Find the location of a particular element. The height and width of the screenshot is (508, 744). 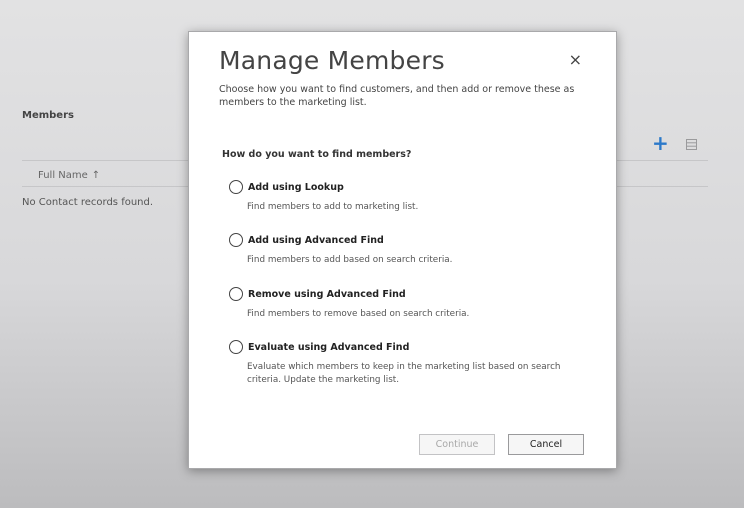

option-evaluate-advanced-find-row: Evaluate using Advanced Find is located at coordinates (409, 347).